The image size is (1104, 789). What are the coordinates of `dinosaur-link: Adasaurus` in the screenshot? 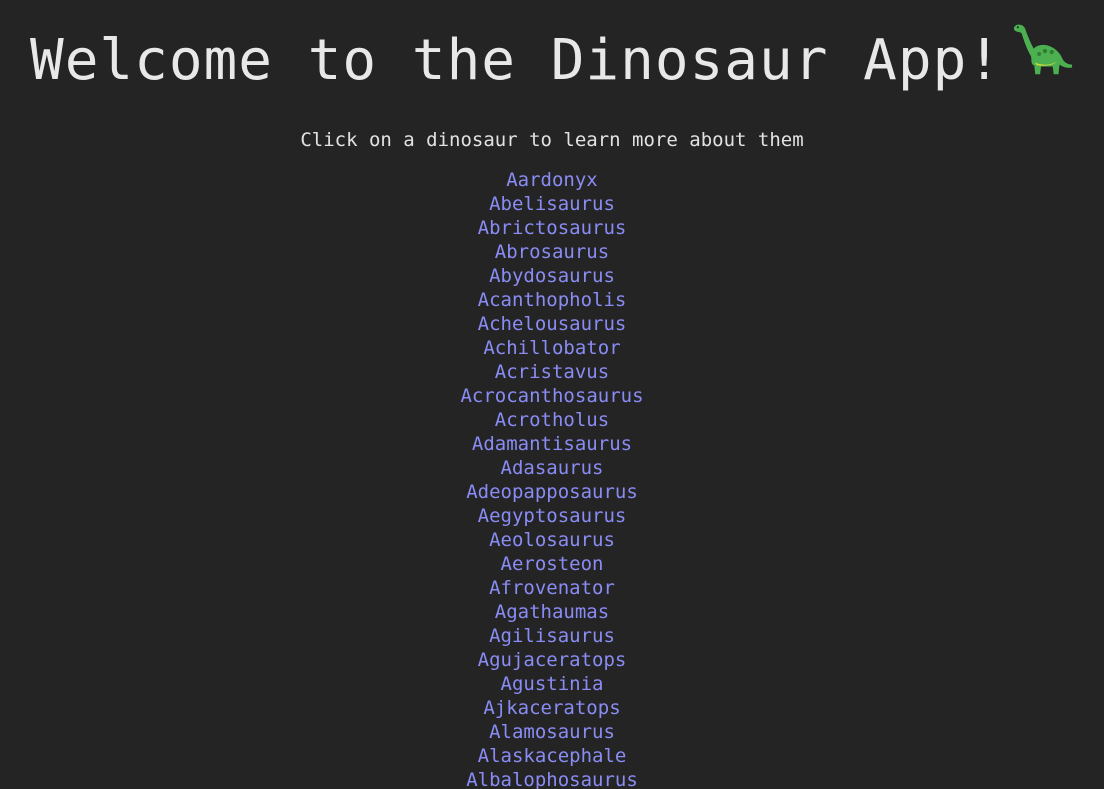 It's located at (552, 468).